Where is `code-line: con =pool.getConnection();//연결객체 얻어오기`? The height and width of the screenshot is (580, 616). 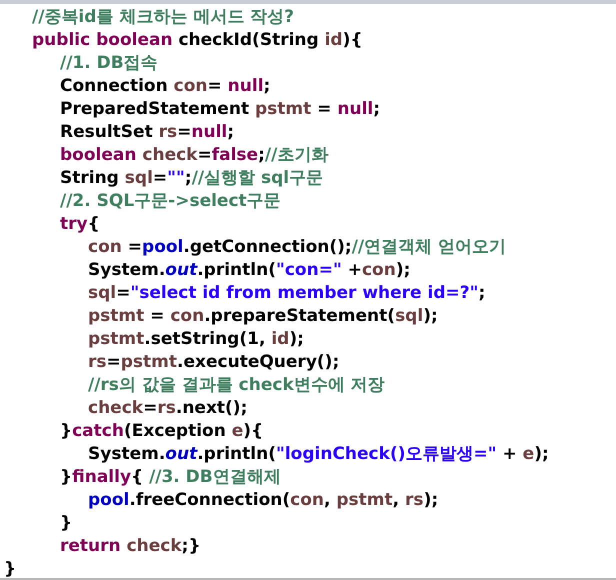
code-line: con =pool.getConnection();//연결객체 얻어오기 is located at coordinates (297, 247).